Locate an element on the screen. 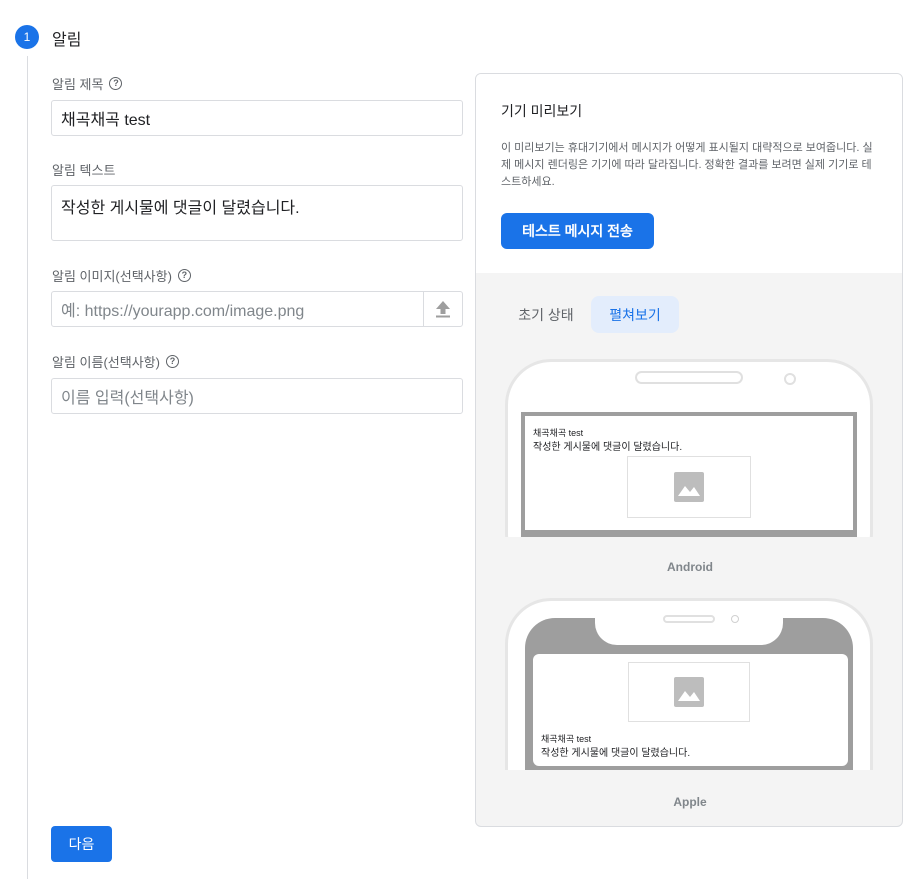 The height and width of the screenshot is (879, 920). android-screen: 채곡채곡 test 작성한 게시물에 댓글이 달렸습니다. is located at coordinates (689, 474).